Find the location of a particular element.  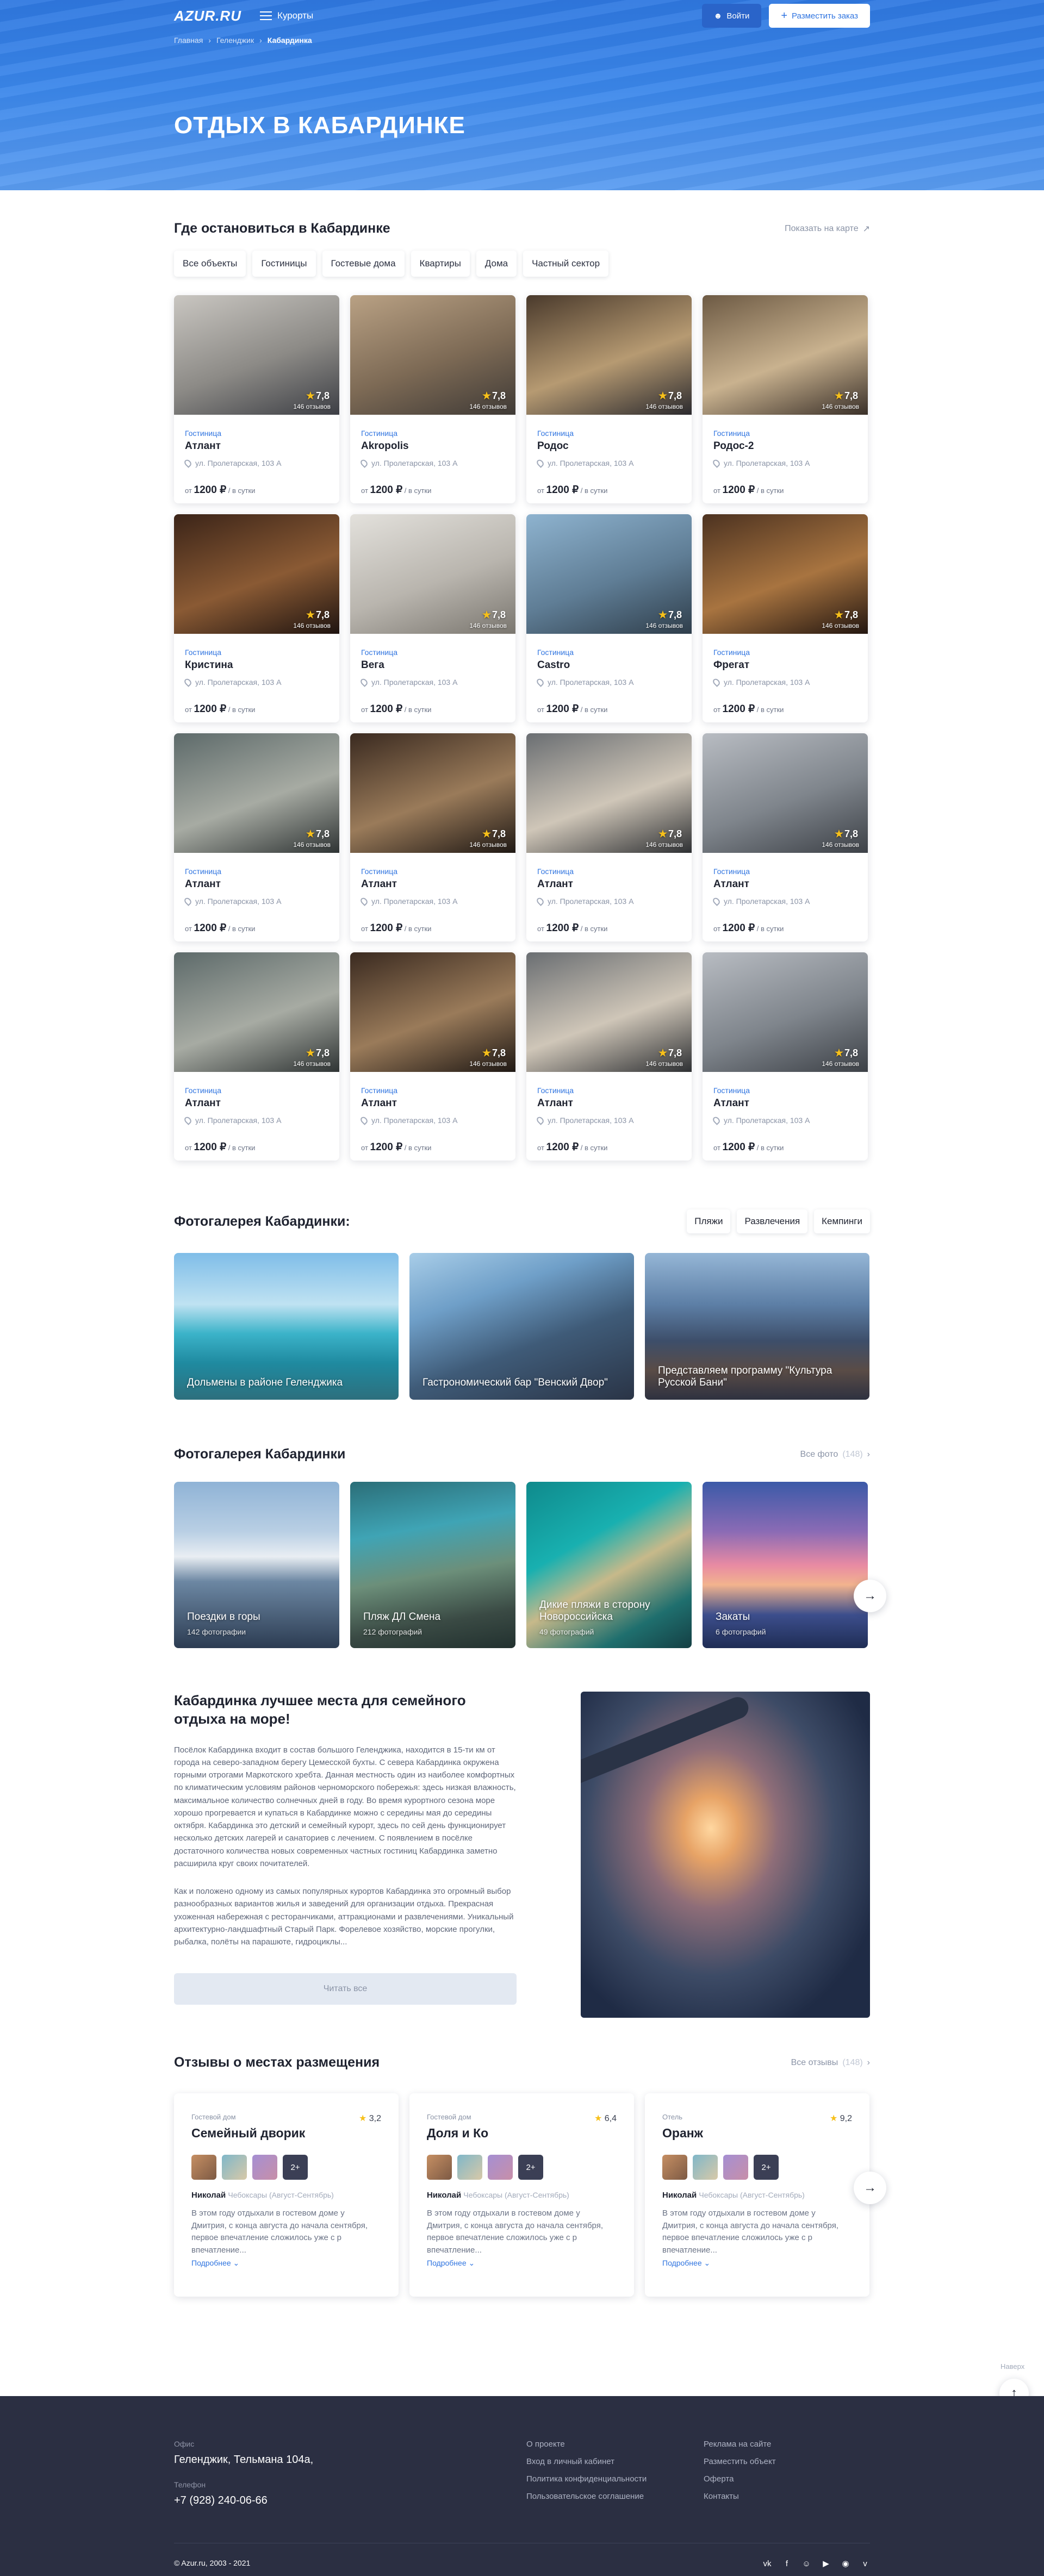

tab-all: Все объекты is located at coordinates (210, 264).